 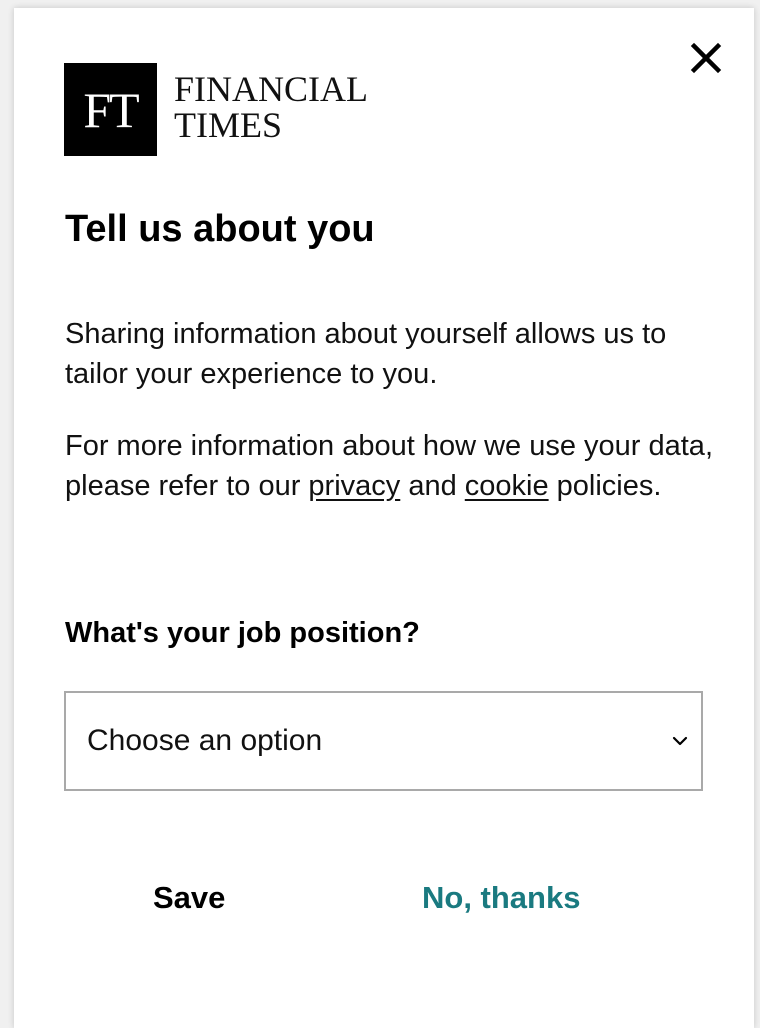 I want to click on ft-logo-line-1: FINANCIAL, so click(x=271, y=88).